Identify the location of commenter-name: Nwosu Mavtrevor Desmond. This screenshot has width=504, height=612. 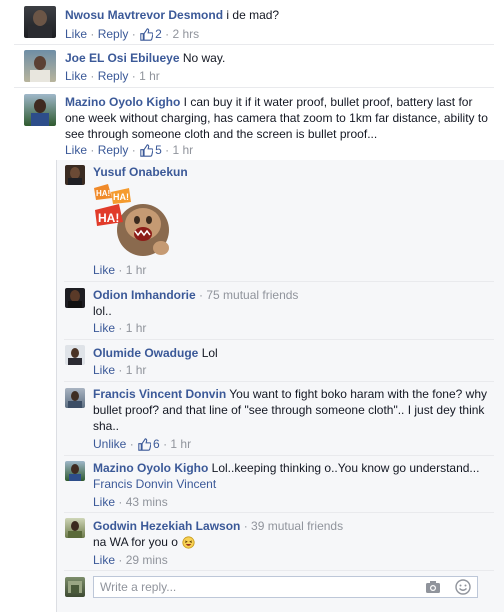
(144, 15).